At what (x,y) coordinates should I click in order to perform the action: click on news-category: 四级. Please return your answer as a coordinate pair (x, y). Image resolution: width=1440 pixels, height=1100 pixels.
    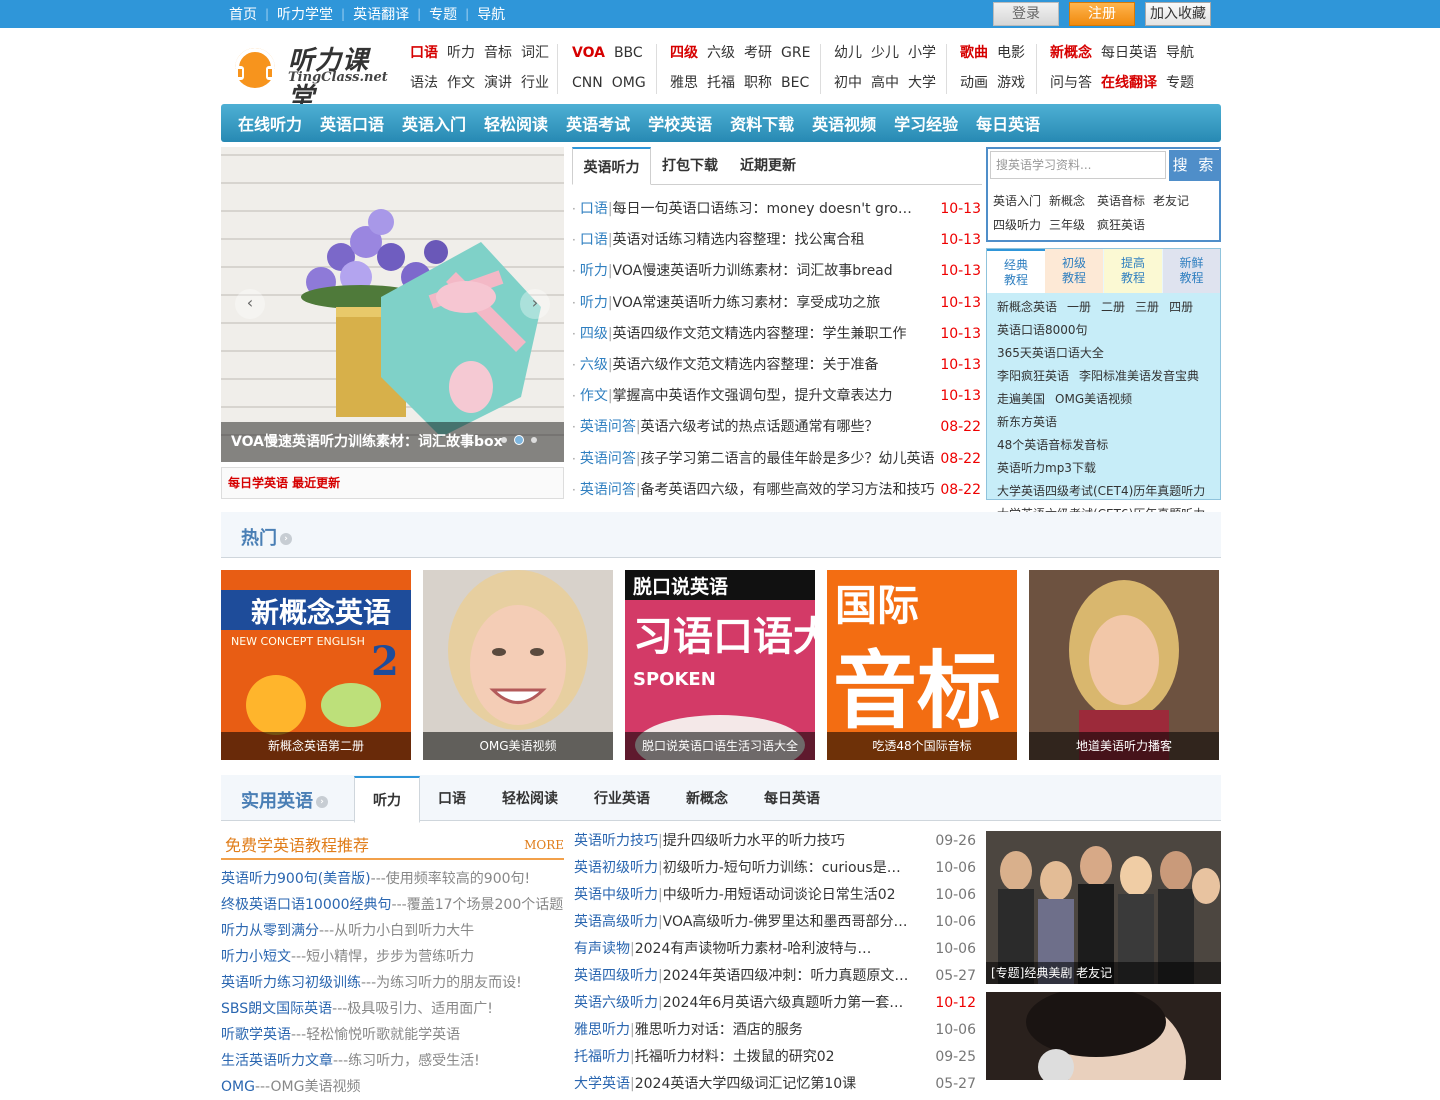
    Looking at the image, I should click on (594, 334).